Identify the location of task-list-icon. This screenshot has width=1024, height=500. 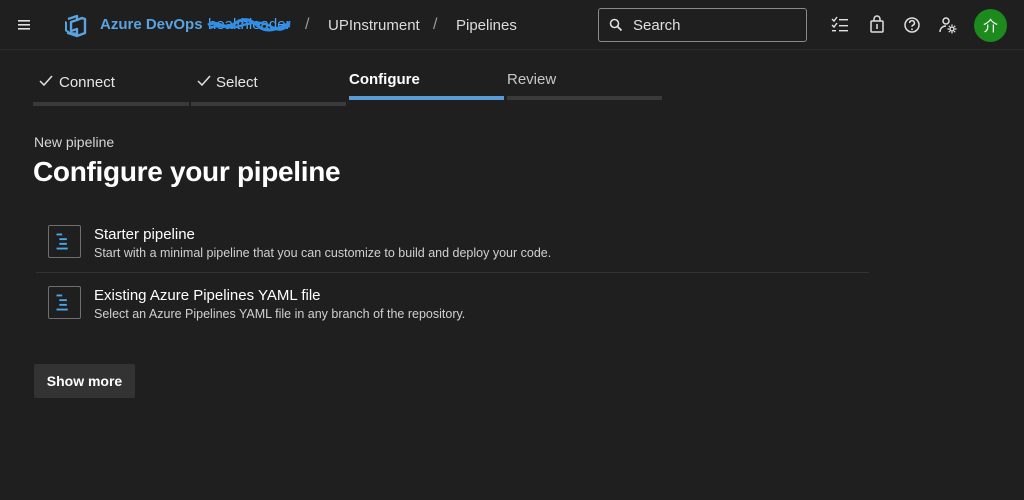
(840, 25).